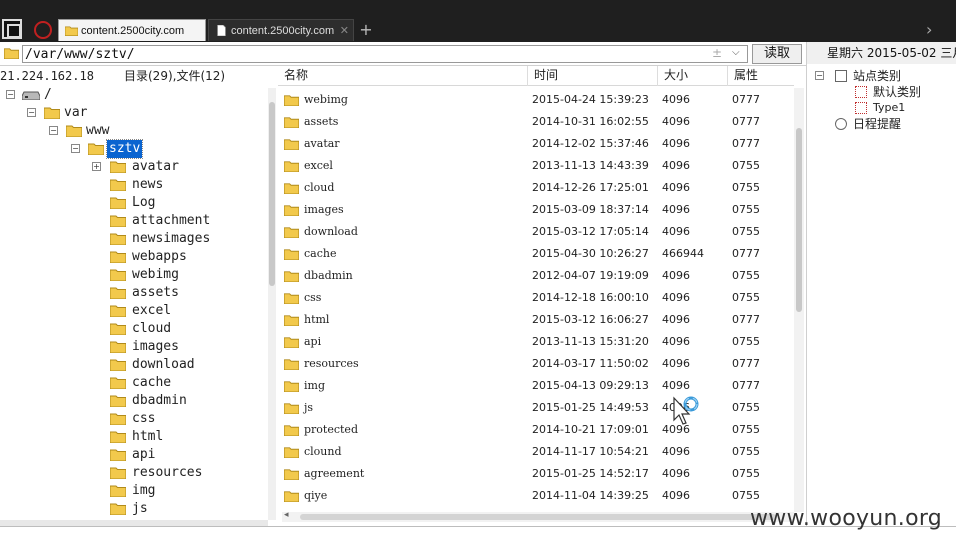  Describe the element at coordinates (96, 166) in the screenshot. I see `expand-icon: +` at that location.